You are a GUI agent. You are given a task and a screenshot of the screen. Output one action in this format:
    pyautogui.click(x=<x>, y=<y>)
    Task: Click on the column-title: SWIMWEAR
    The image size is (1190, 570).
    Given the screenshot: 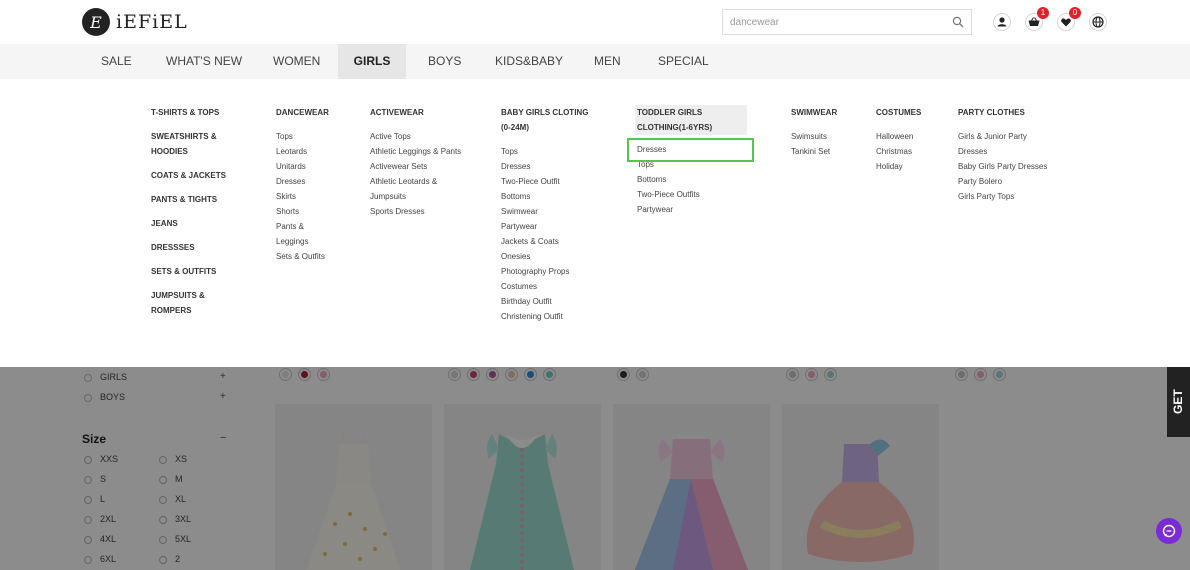 What is the action you would take?
    pyautogui.click(x=826, y=112)
    